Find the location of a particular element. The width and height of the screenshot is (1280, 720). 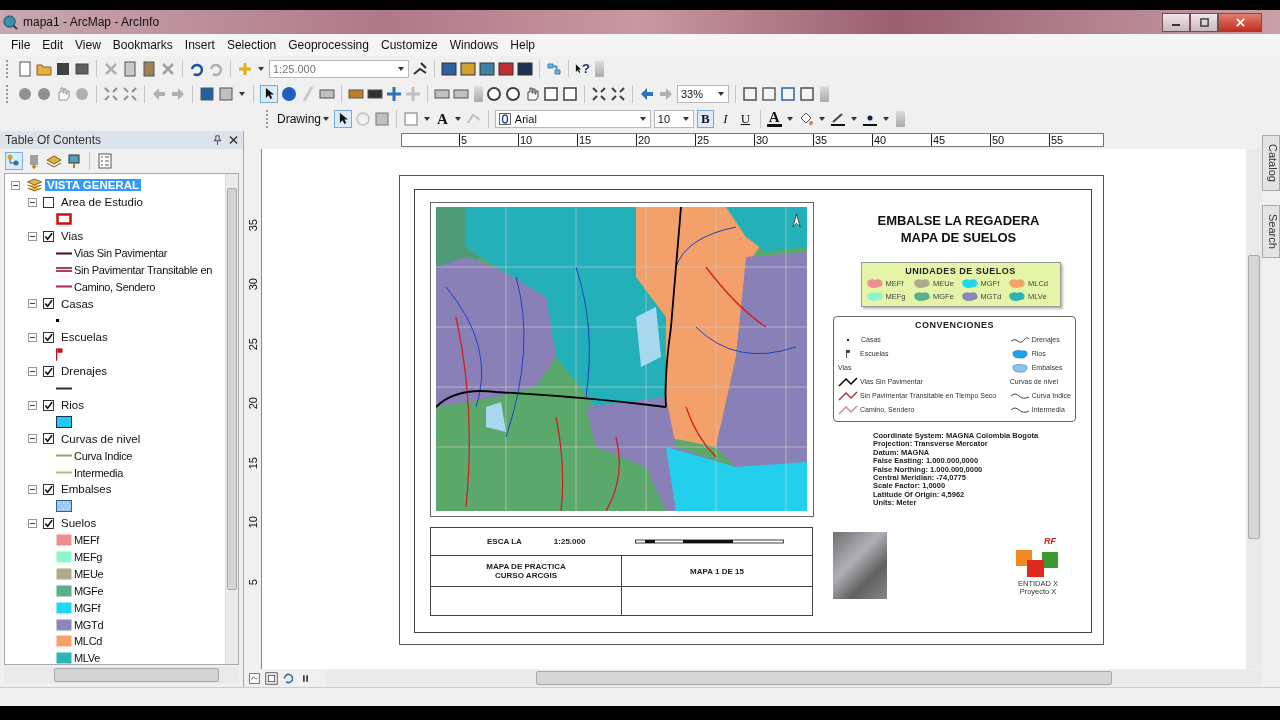

font-color-button: A is located at coordinates (774, 118).